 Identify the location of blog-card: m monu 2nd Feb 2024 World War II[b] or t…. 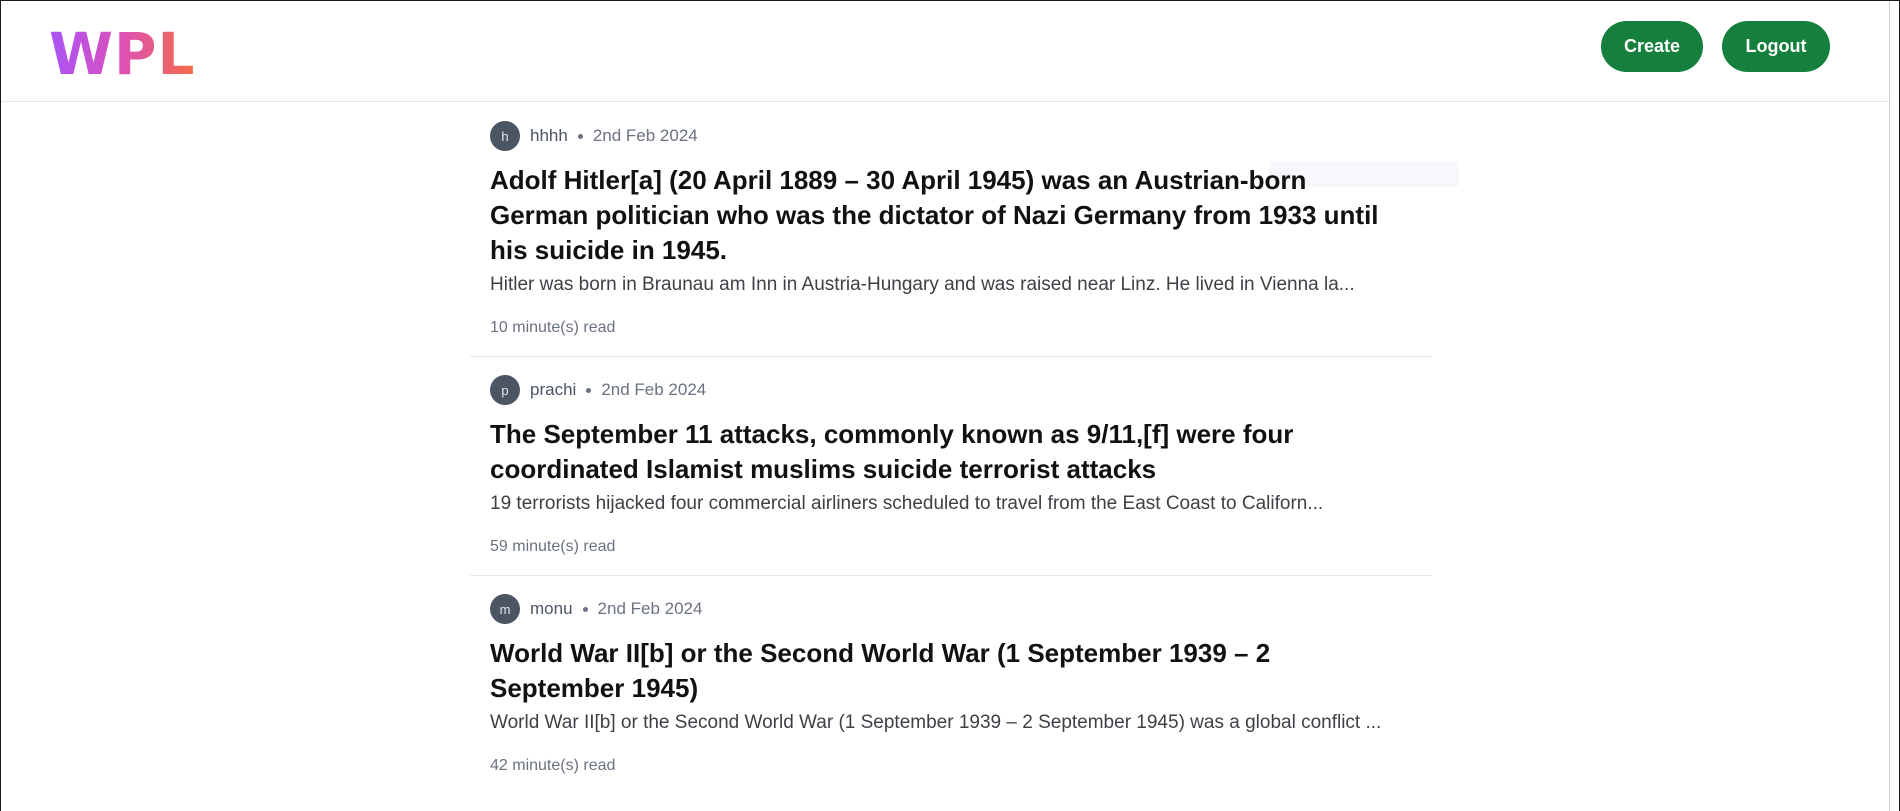
(951, 685).